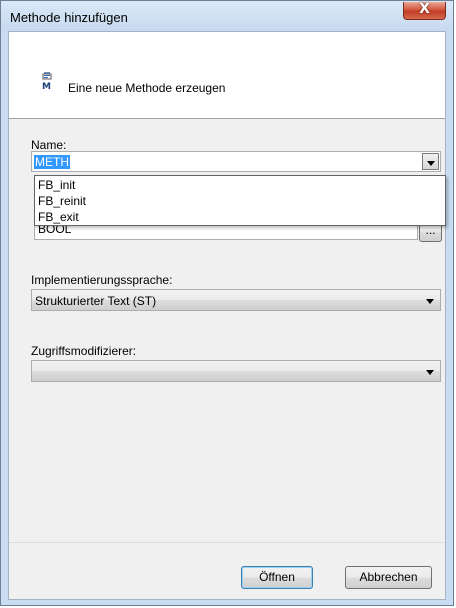  I want to click on method-icon-letter: M, so click(46, 86).